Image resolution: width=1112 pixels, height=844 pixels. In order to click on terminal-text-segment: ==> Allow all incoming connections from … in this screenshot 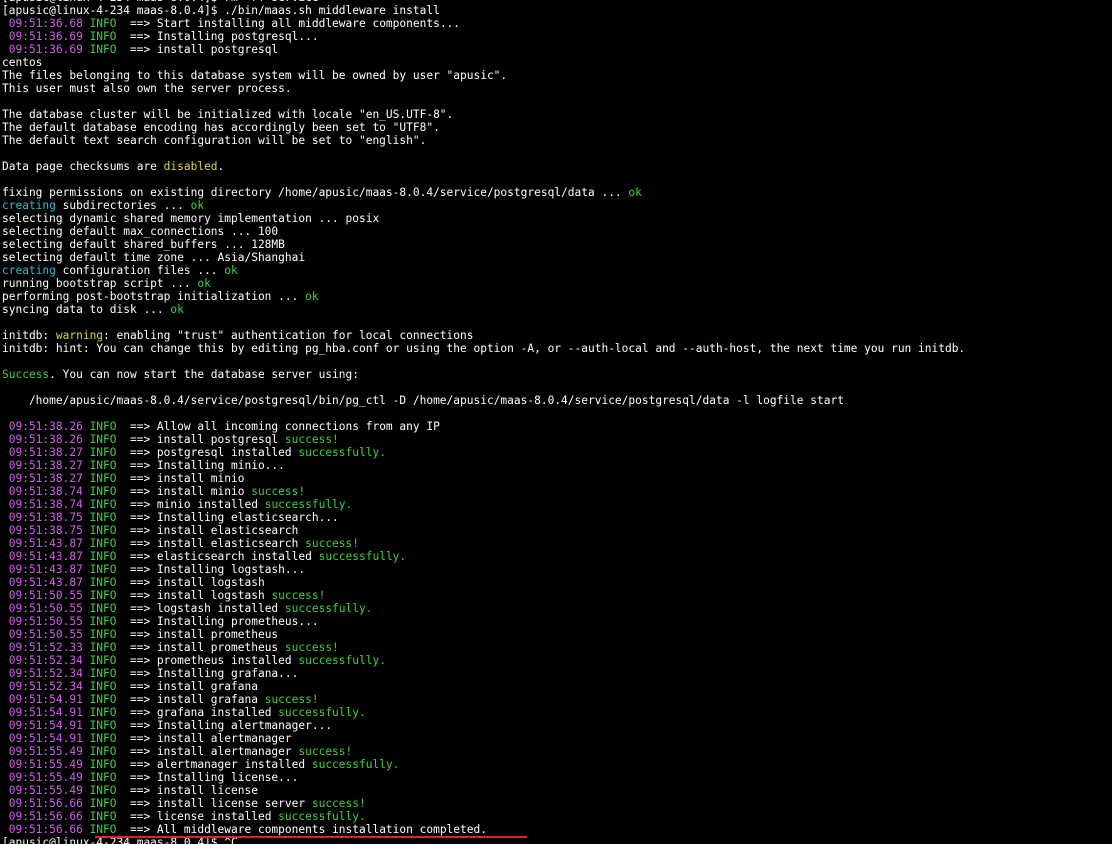, I will do `click(278, 426)`.